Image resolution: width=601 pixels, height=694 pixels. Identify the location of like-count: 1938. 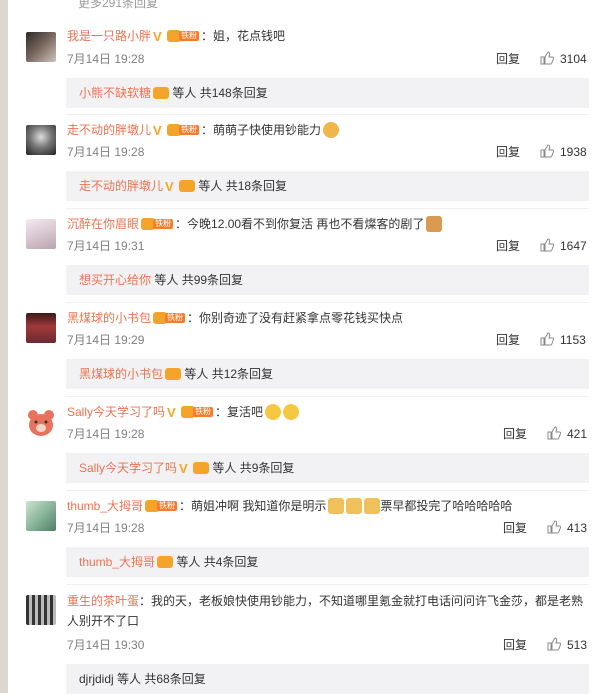
(573, 152).